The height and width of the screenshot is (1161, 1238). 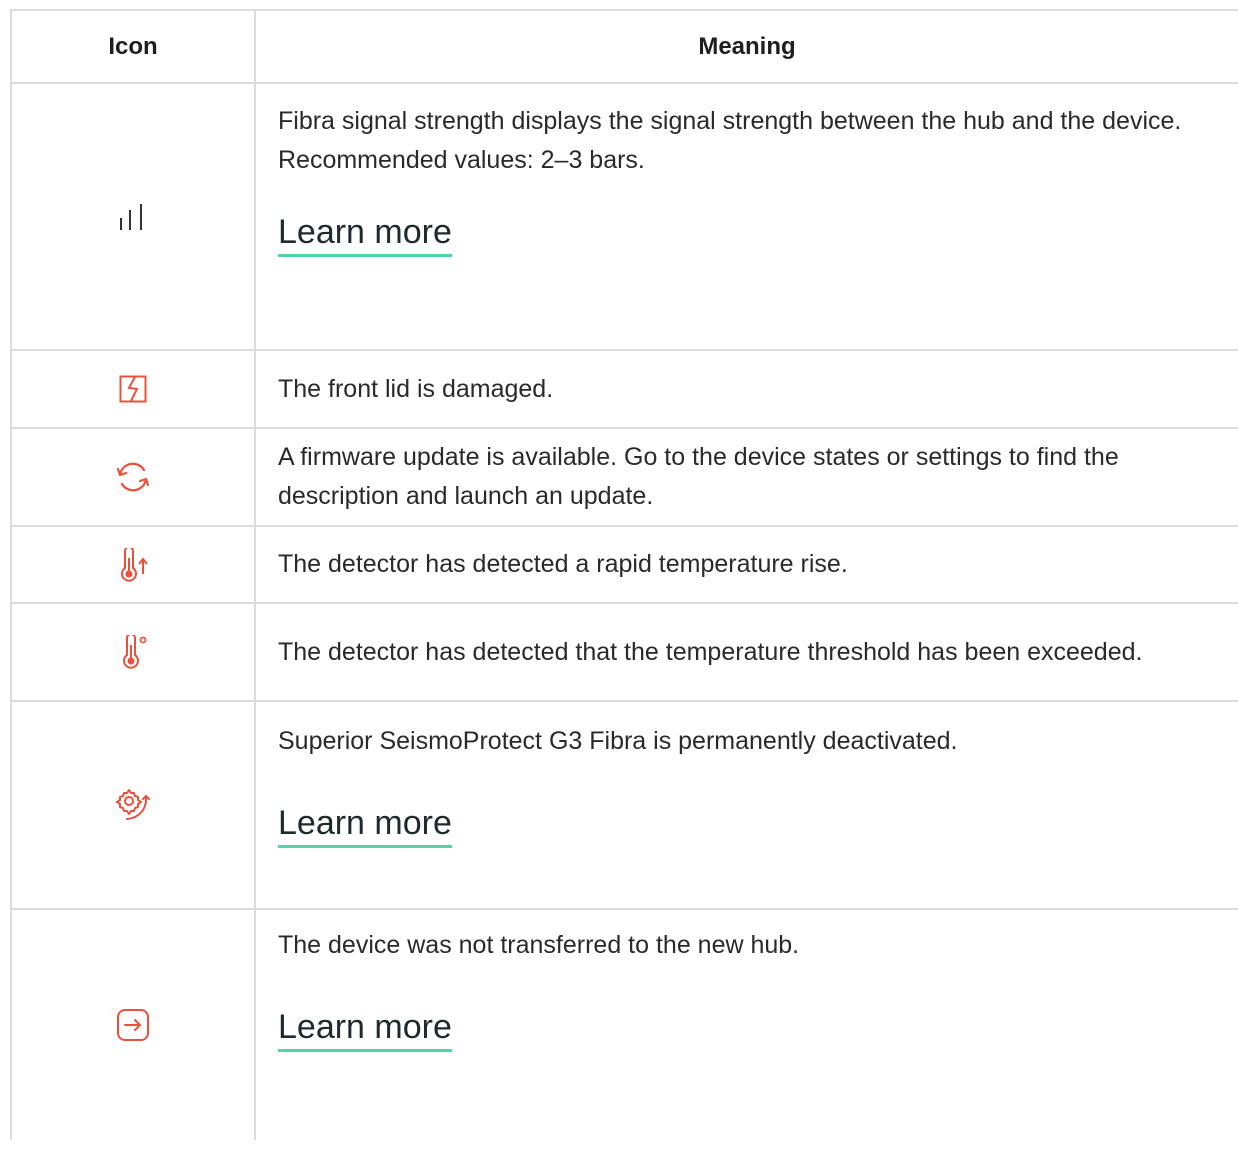 I want to click on firmware-update-icon, so click(x=133, y=477).